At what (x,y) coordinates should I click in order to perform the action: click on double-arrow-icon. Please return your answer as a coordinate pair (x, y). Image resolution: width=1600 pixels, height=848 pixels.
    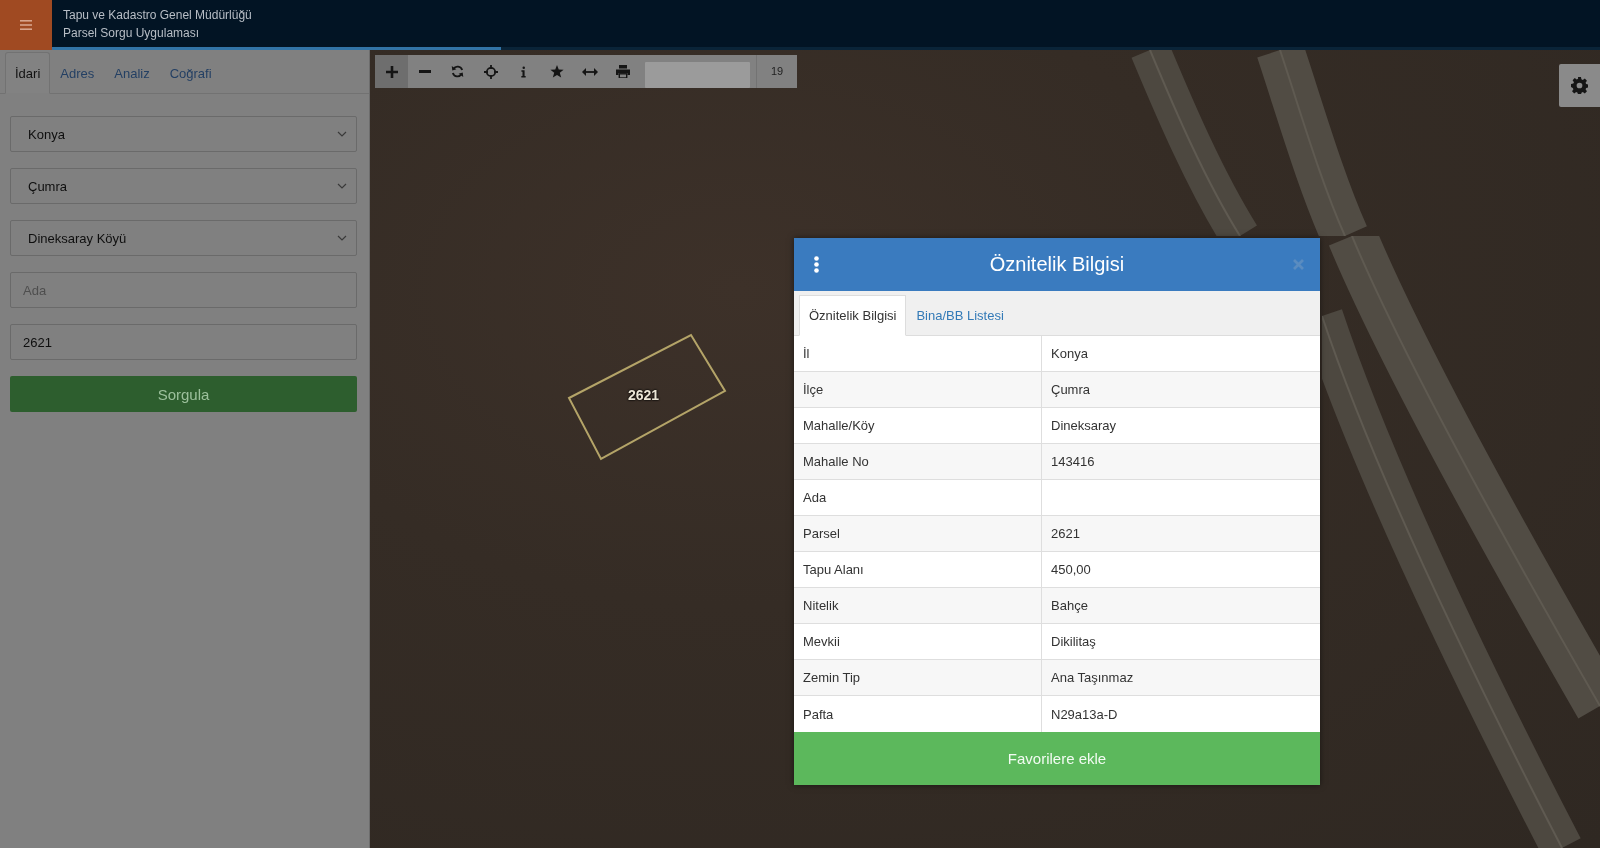
    Looking at the image, I should click on (589, 71).